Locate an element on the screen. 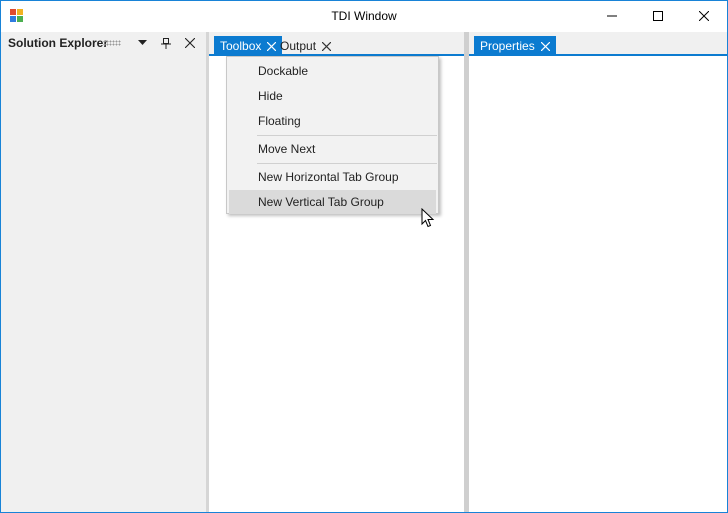 Image resolution: width=728 pixels, height=513 pixels. minimize-icon is located at coordinates (612, 17).